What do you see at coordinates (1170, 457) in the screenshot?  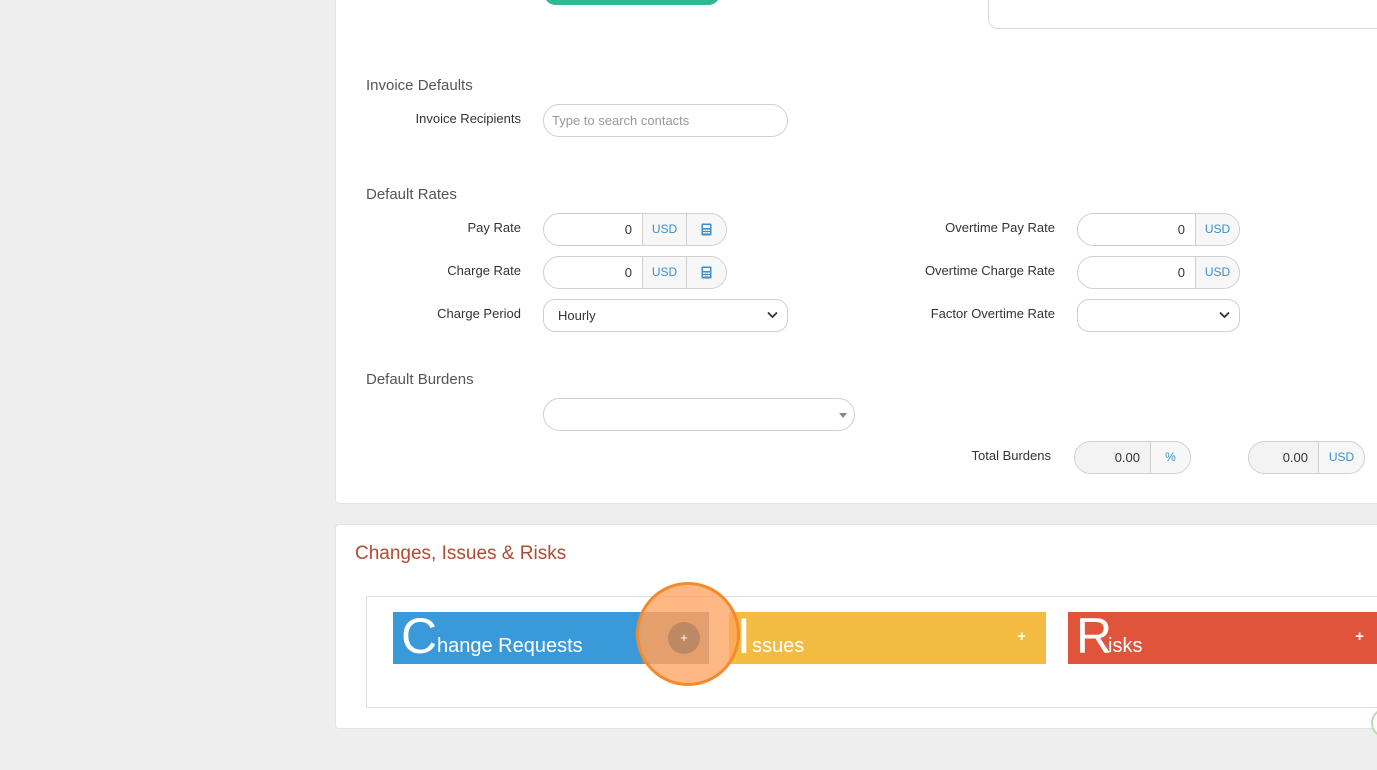 I see `percent-addon: %` at bounding box center [1170, 457].